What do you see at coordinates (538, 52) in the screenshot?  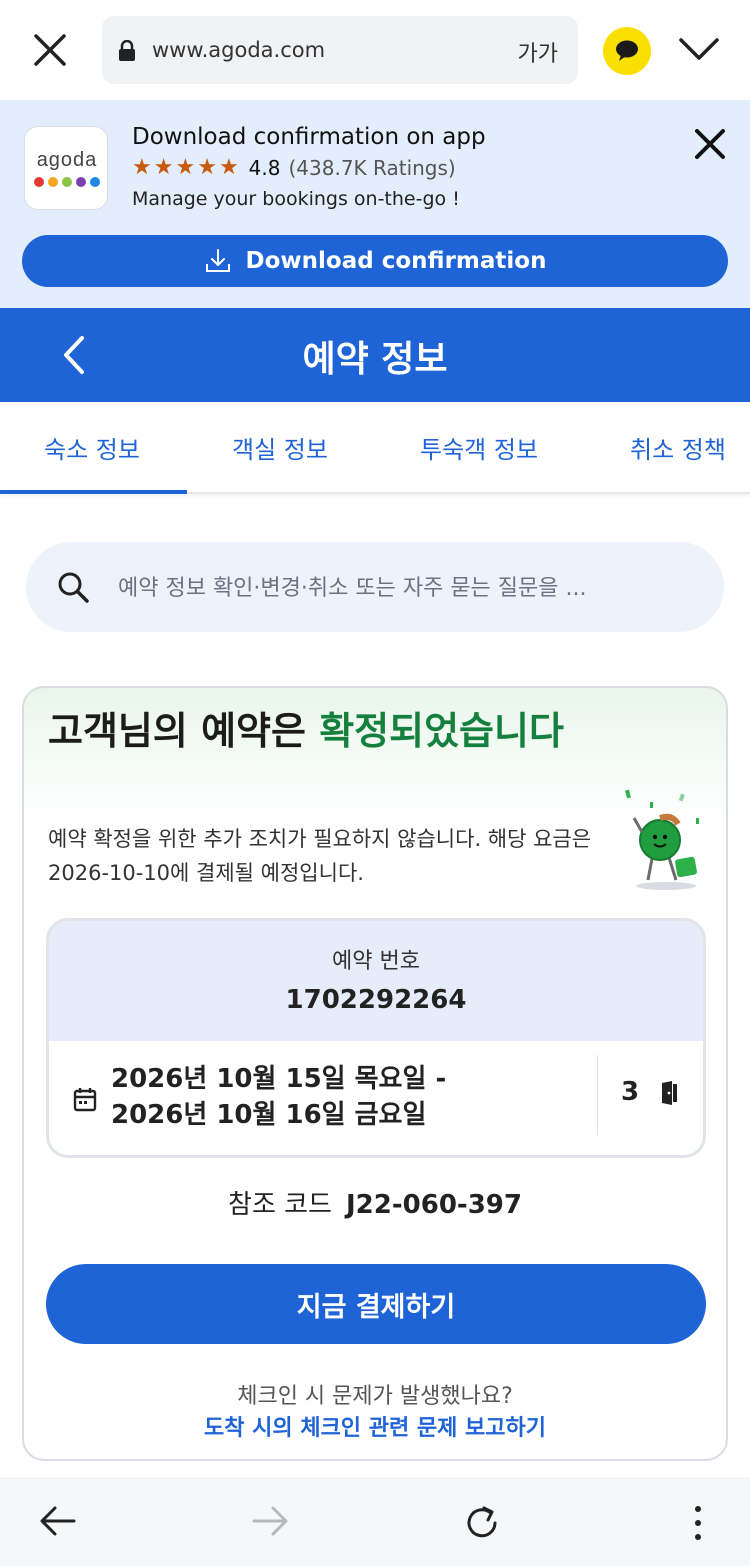 I see `font-size-button: 가가` at bounding box center [538, 52].